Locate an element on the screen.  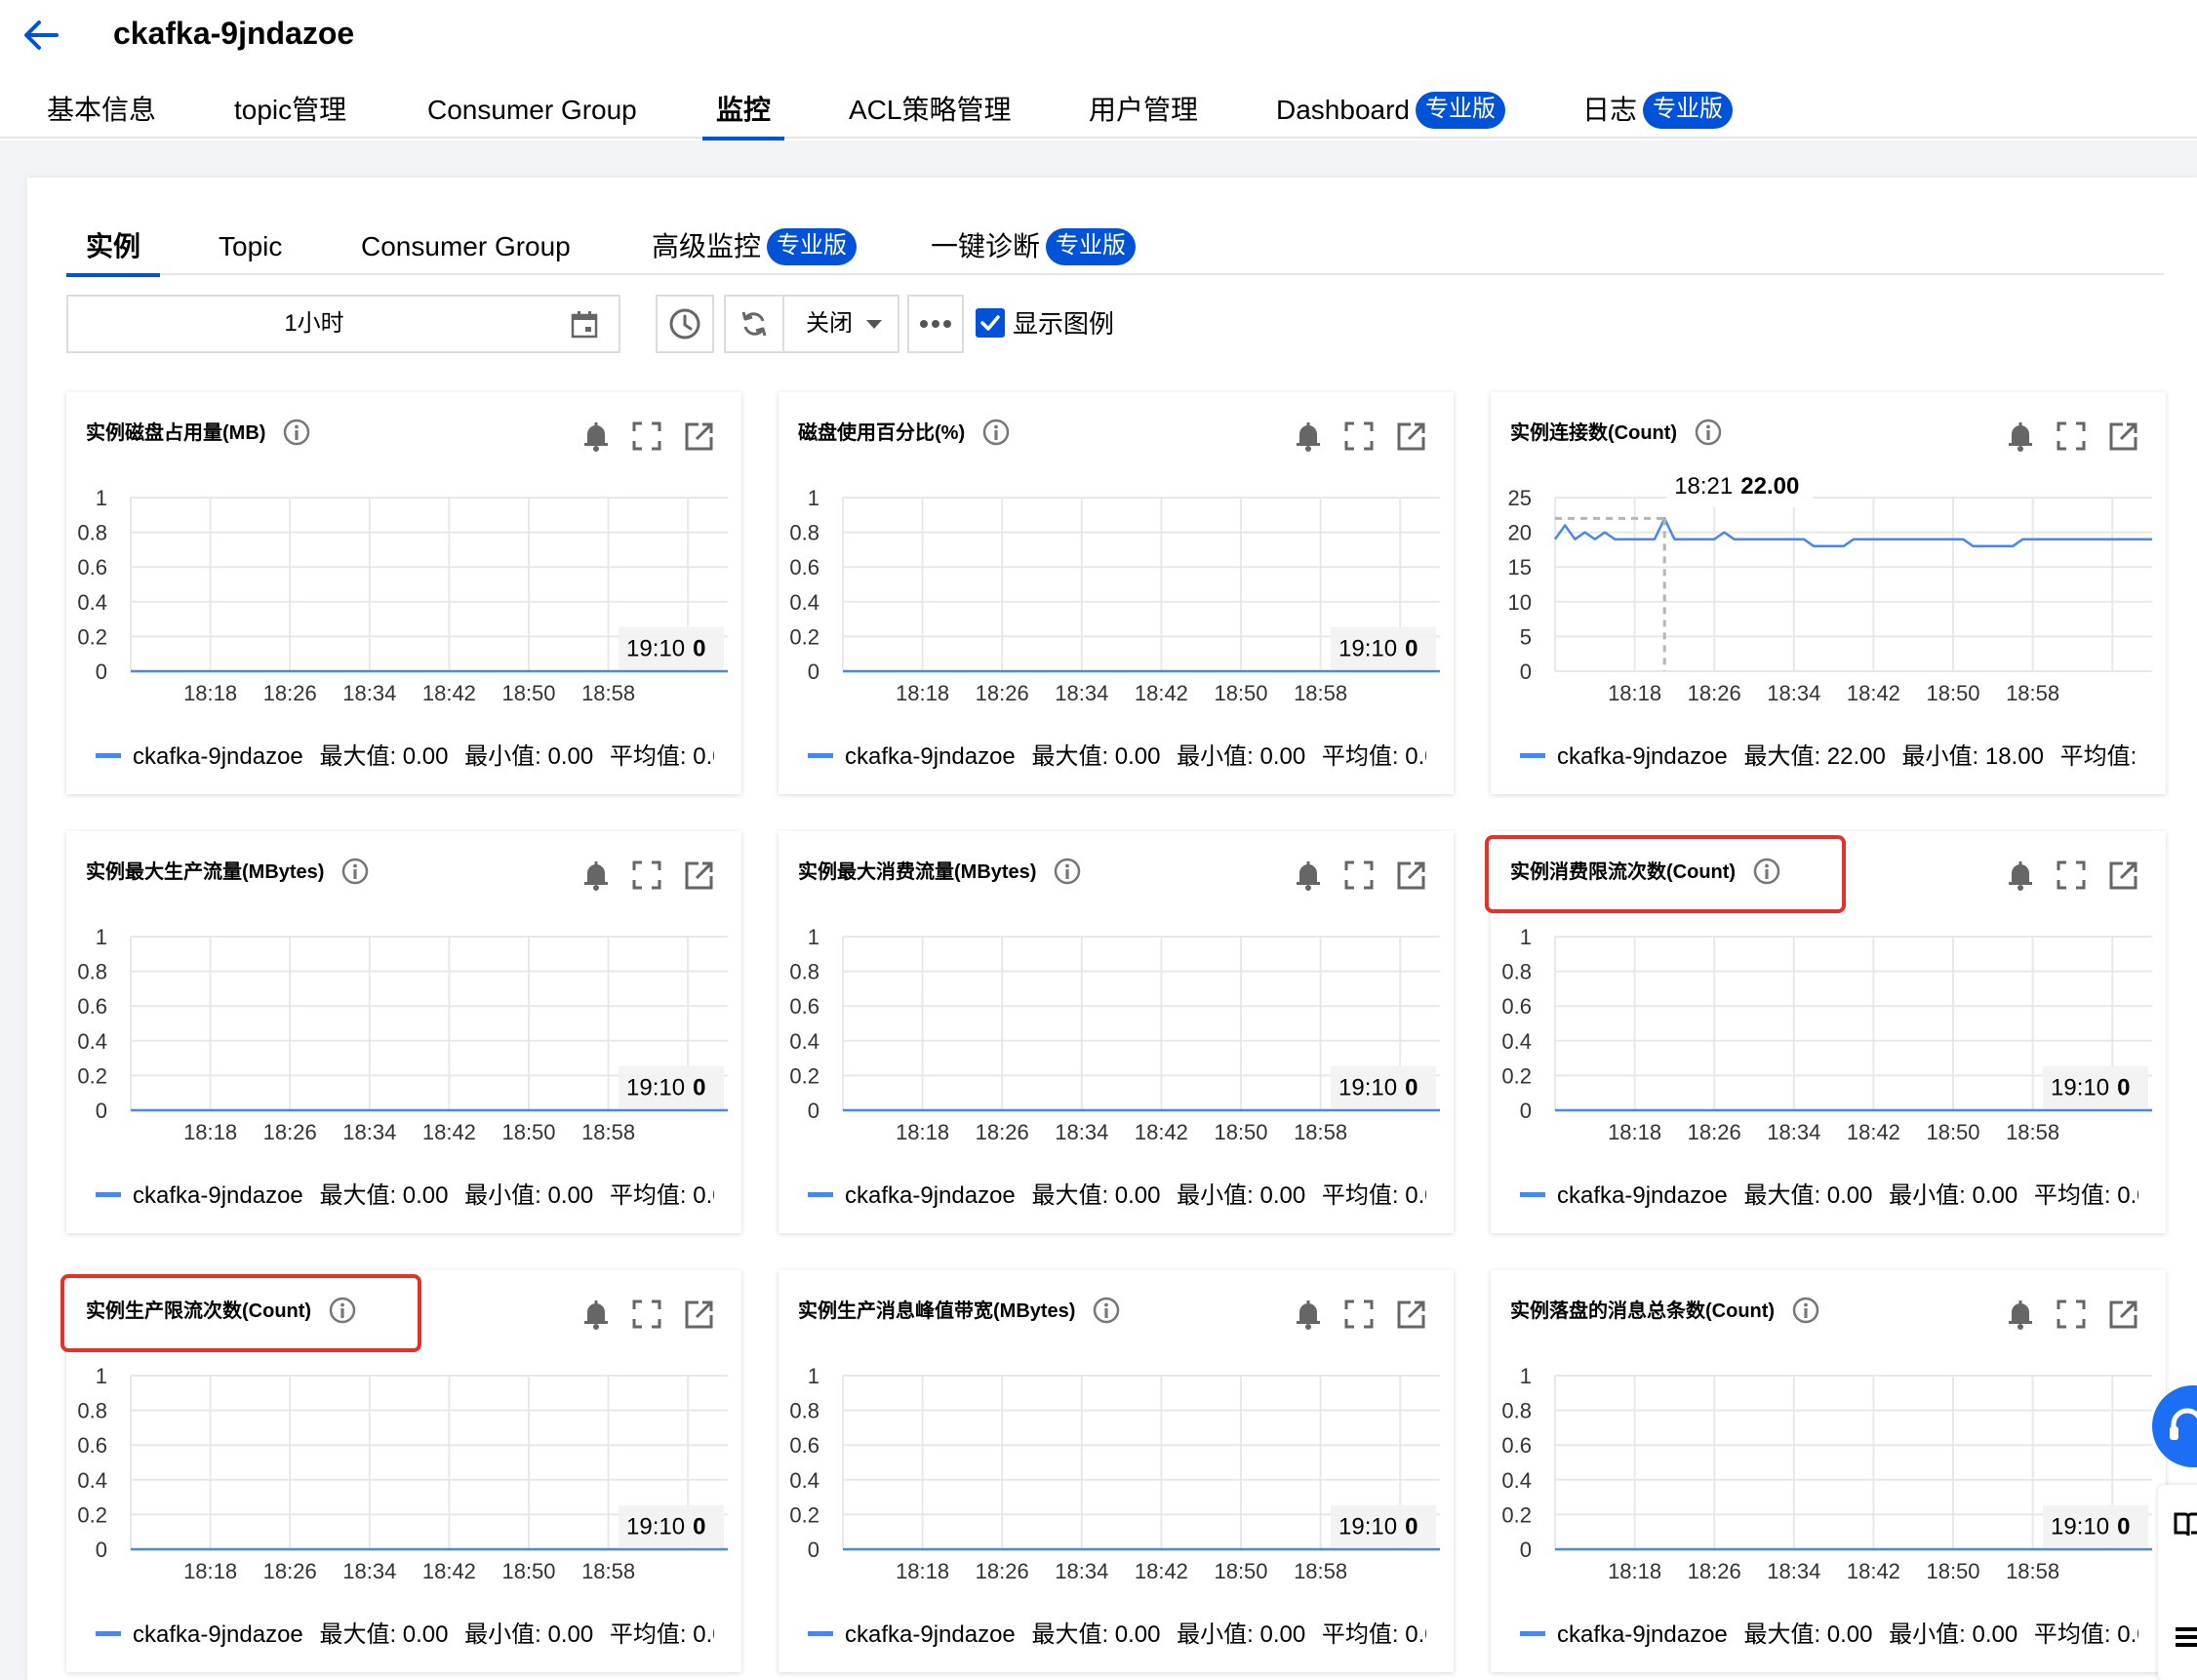
tab-monitoring: 监控 is located at coordinates (743, 112).